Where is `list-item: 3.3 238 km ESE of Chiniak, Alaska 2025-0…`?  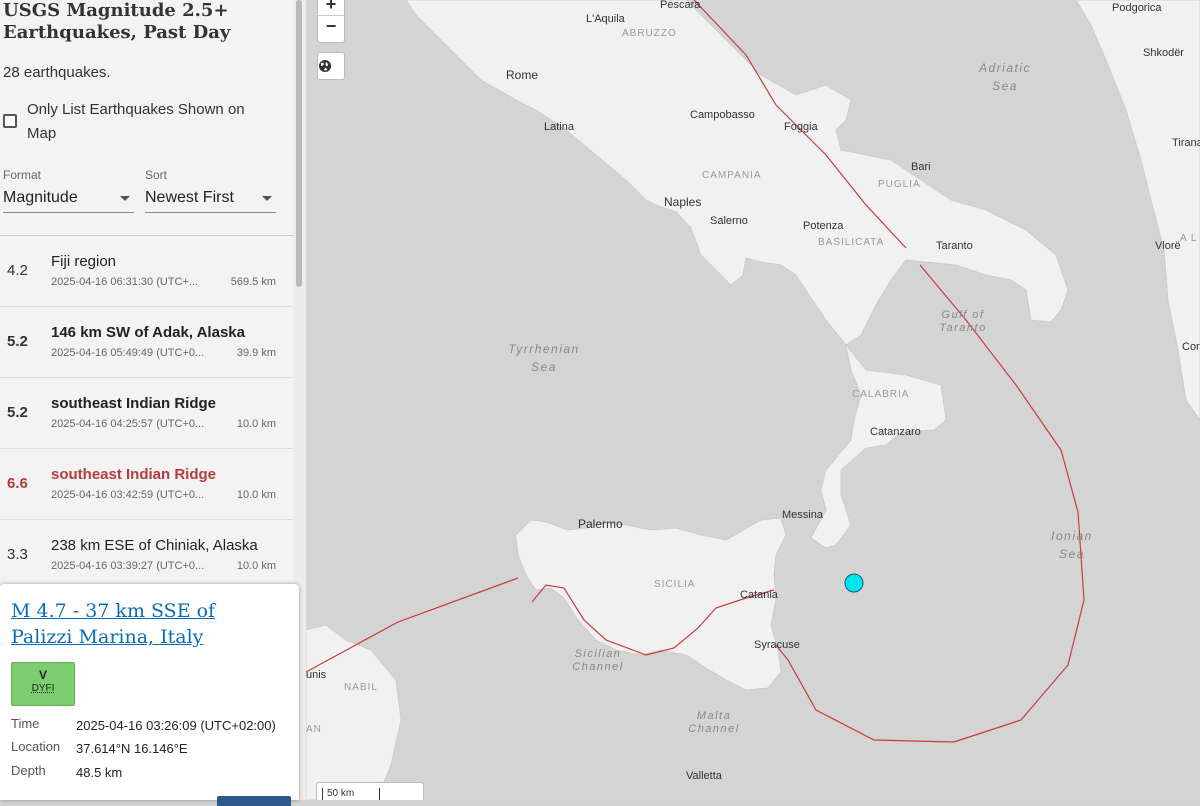
list-item: 3.3 238 km ESE of Chiniak, Alaska 2025-0… is located at coordinates (146, 555).